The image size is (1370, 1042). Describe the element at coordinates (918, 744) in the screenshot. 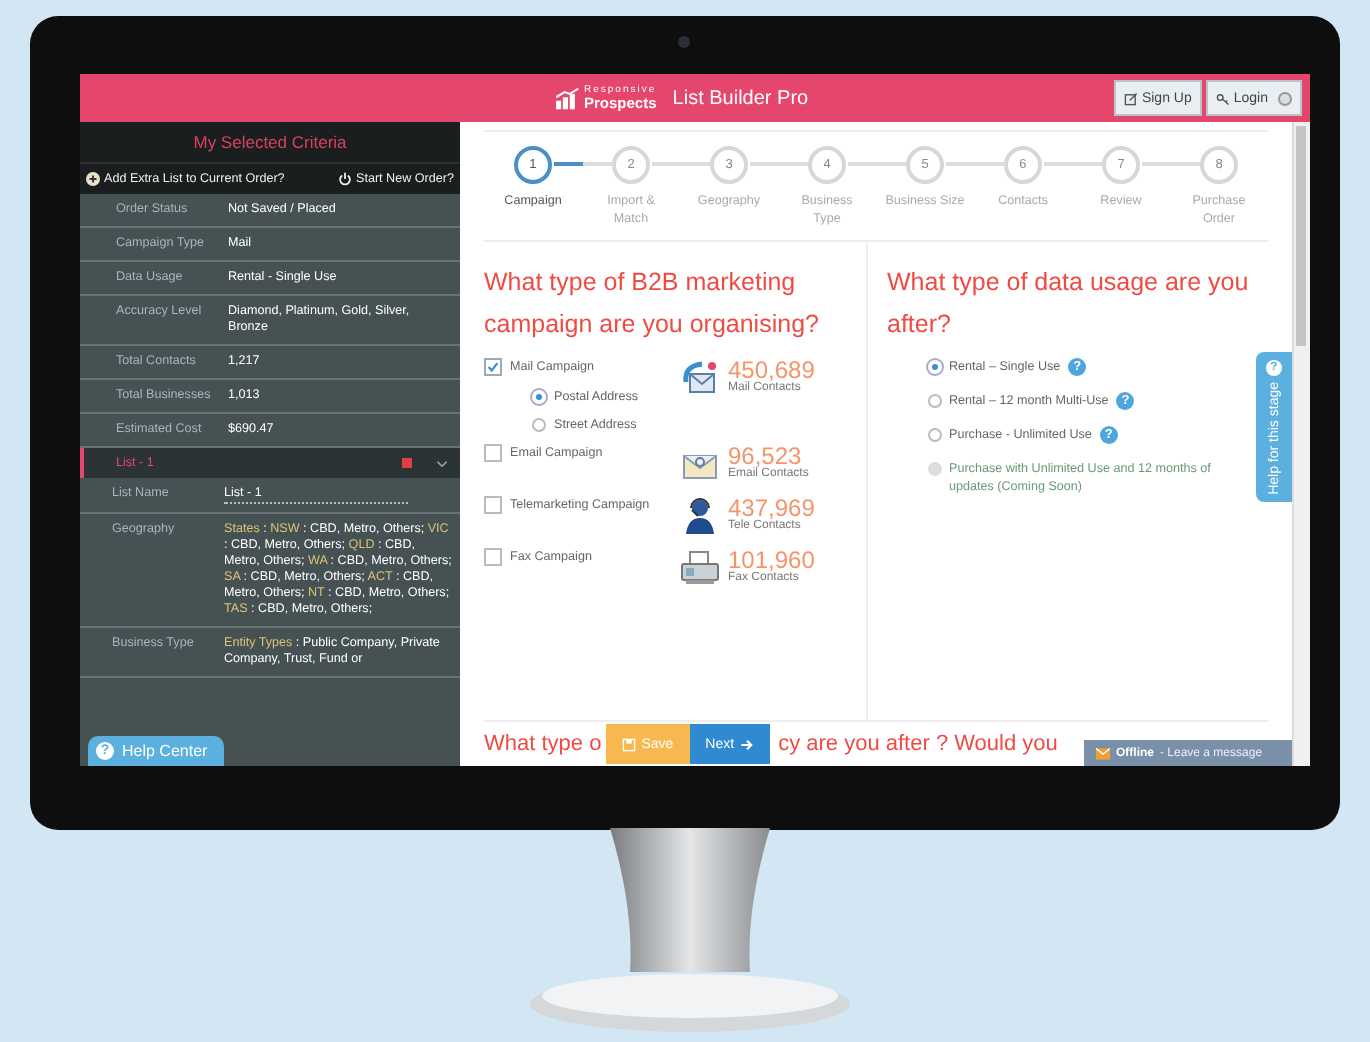

I see `question-heading: cy are you after ? Would you` at that location.